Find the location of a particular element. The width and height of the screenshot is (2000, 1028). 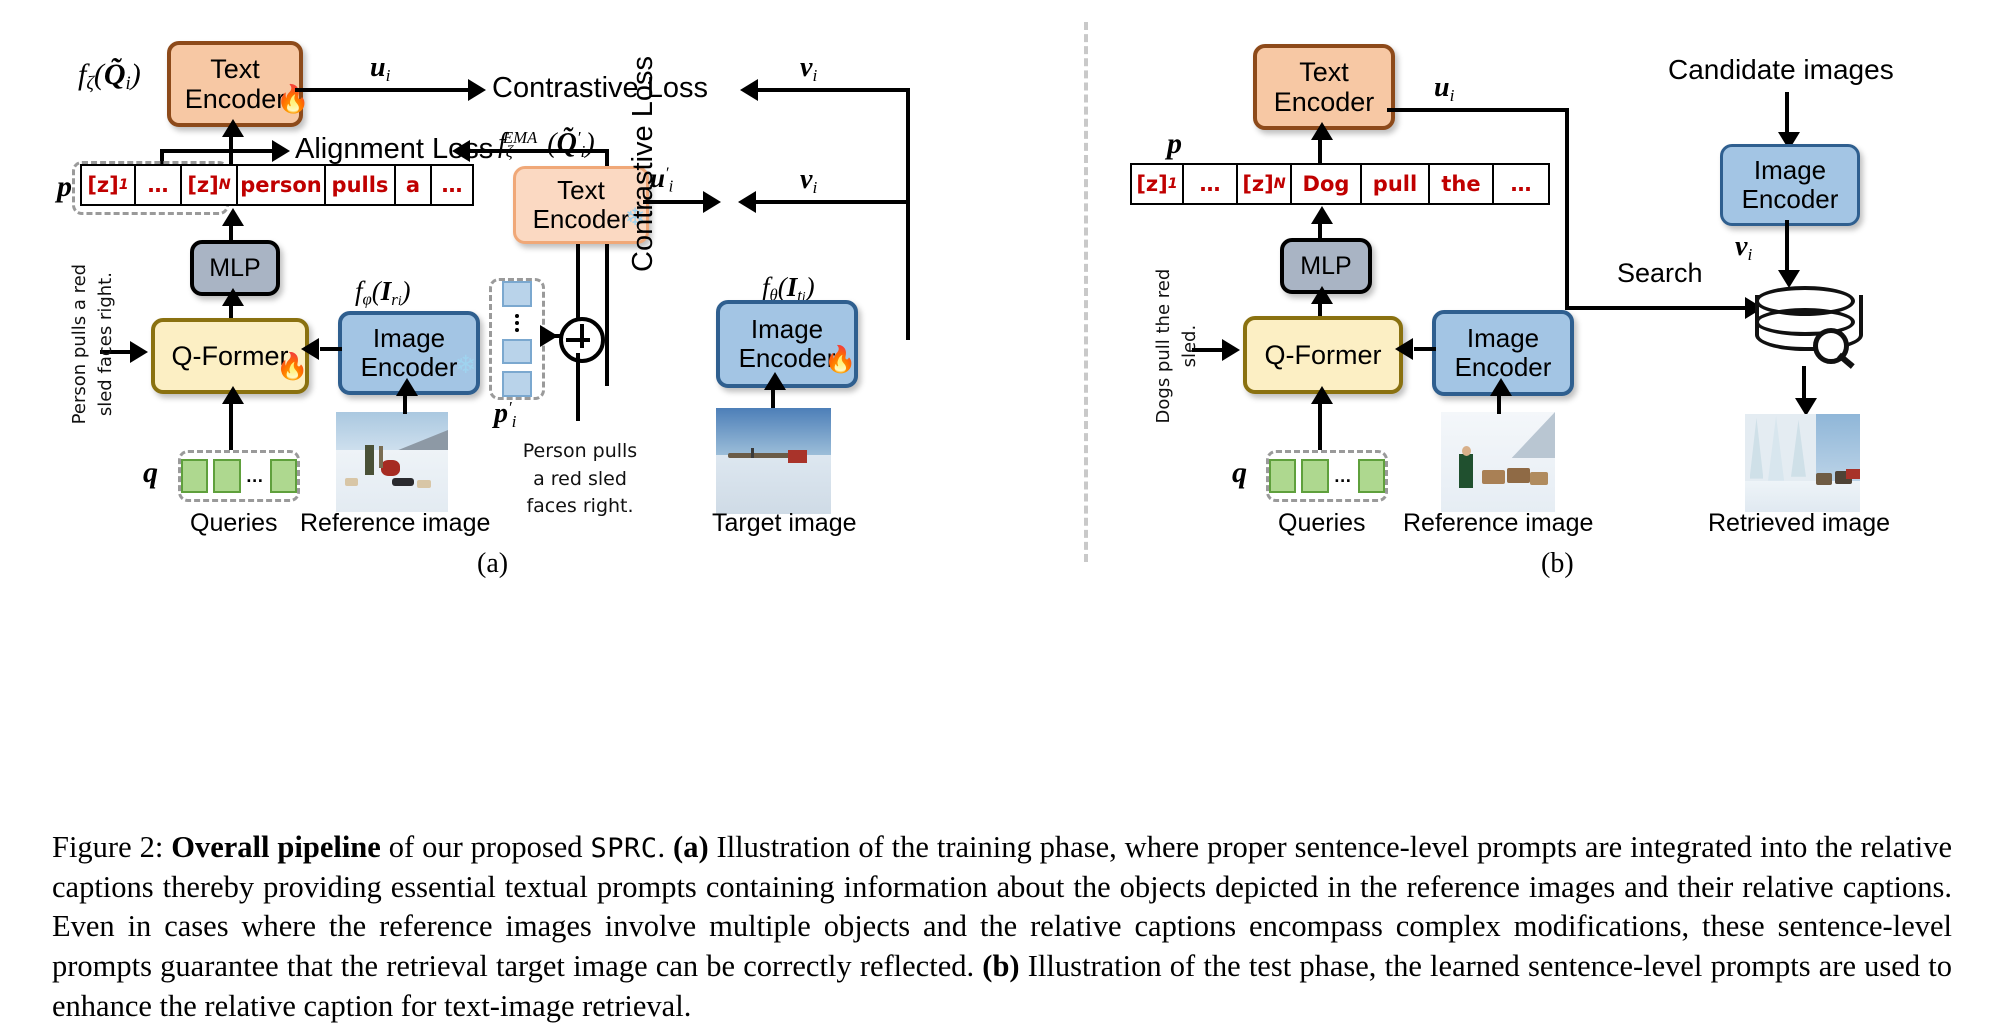

arrow-u-i-a is located at coordinates (477, 90).